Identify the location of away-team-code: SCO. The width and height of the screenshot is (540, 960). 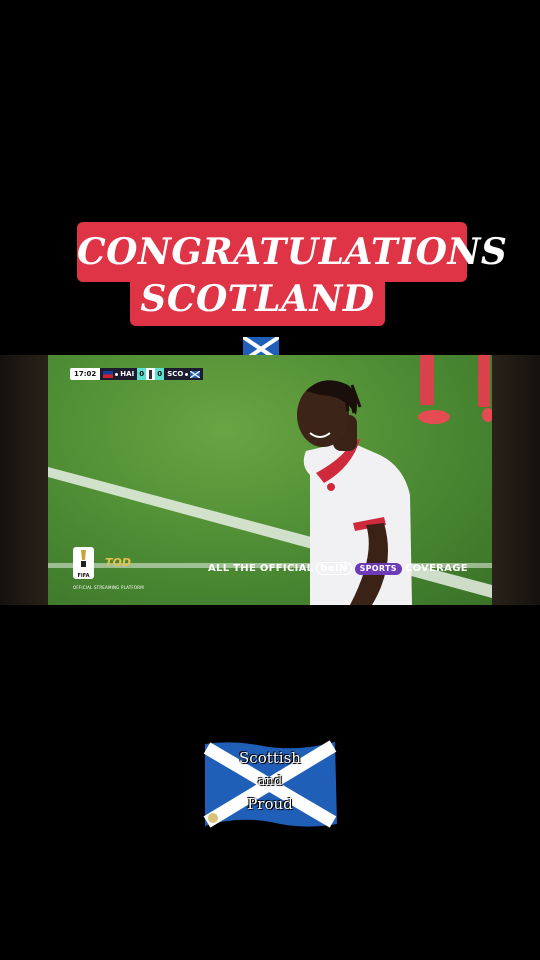
(175, 374).